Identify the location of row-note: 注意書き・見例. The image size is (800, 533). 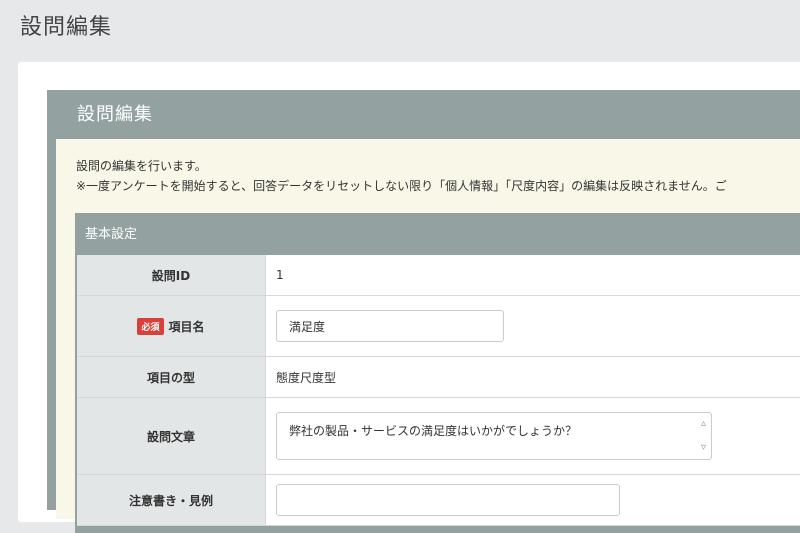
(438, 500).